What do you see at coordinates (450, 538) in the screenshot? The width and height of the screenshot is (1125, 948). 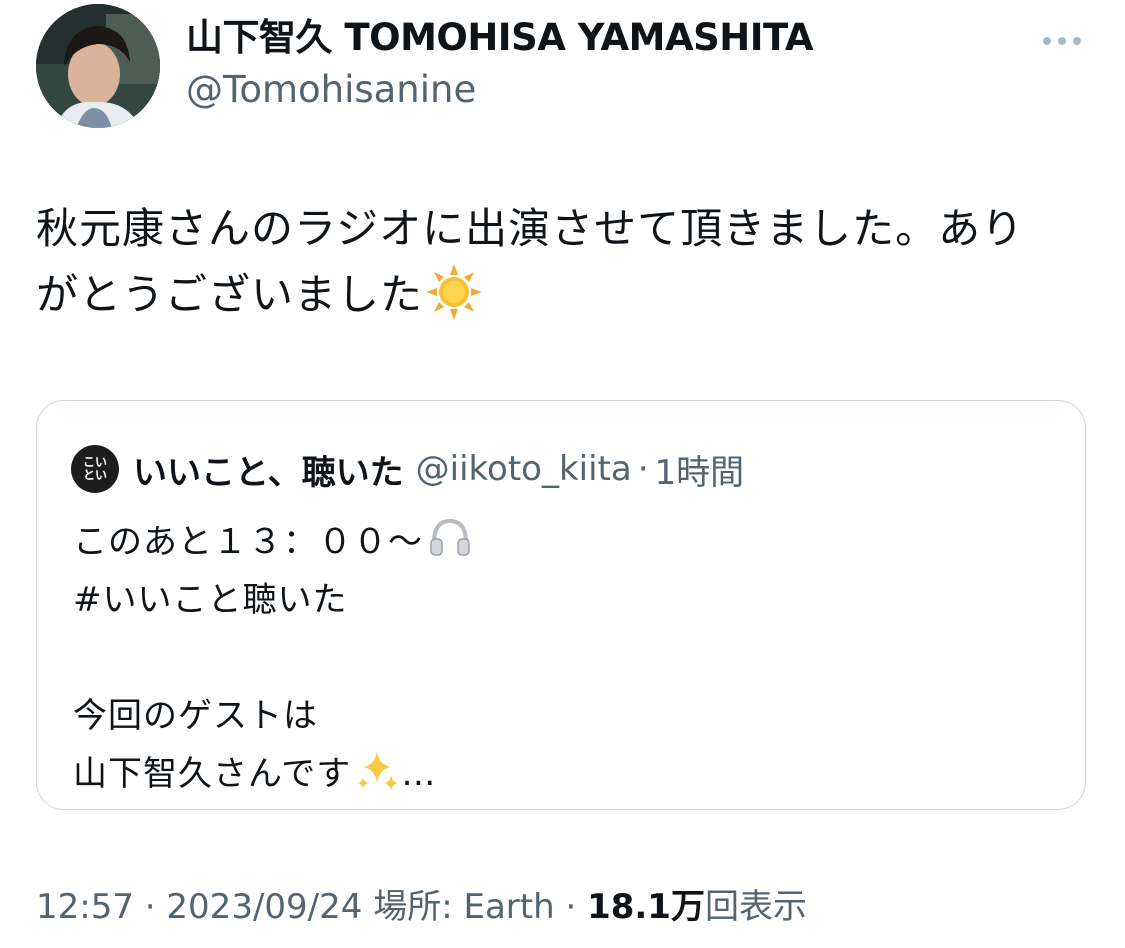 I see `headphones-emoji-icon` at bounding box center [450, 538].